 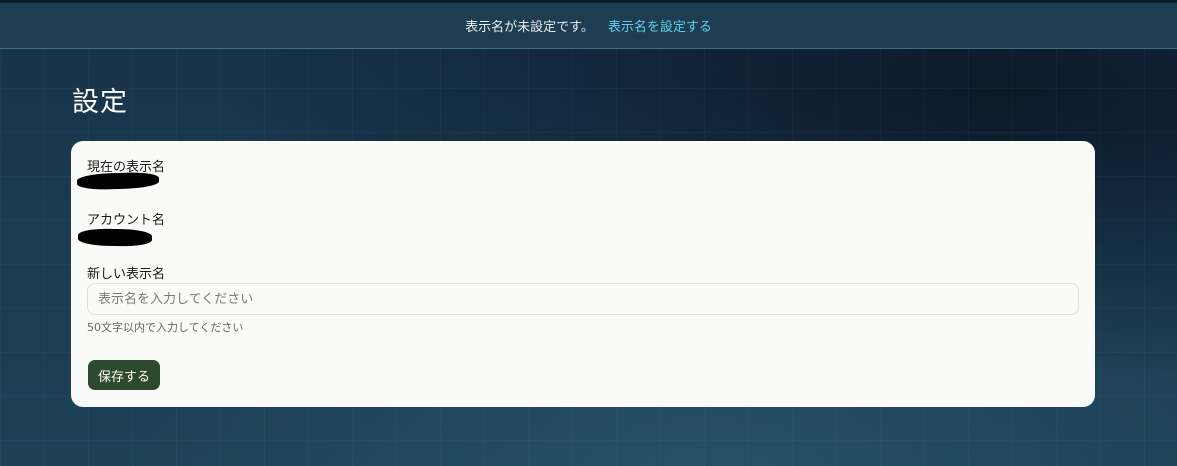 I want to click on set-display-name-link: 表示名を設定する, so click(x=660, y=25).